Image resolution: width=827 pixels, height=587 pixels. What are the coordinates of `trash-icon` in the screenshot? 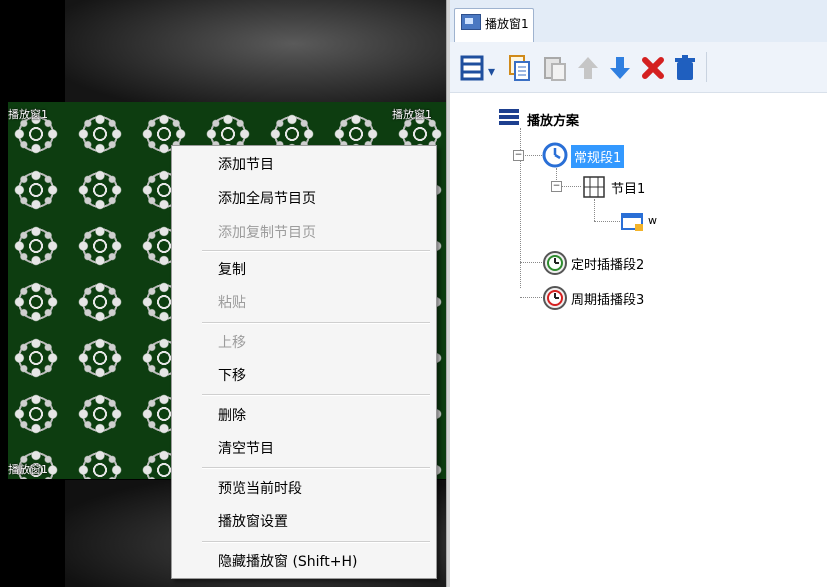 It's located at (685, 68).